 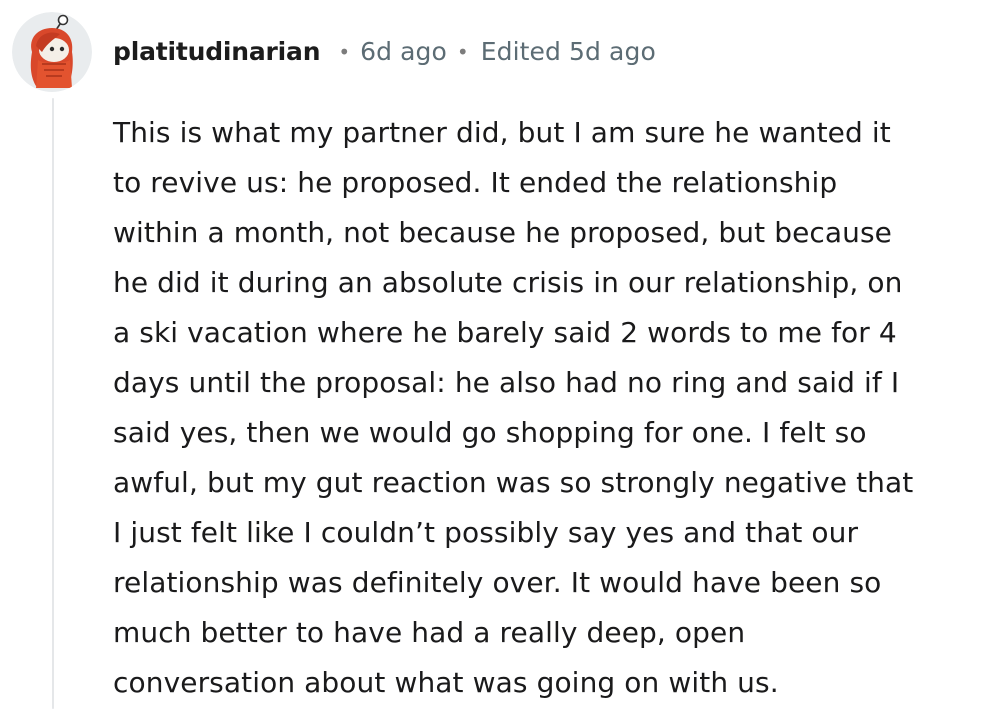 What do you see at coordinates (217, 52) in the screenshot?
I see `author-username: platitudinarian` at bounding box center [217, 52].